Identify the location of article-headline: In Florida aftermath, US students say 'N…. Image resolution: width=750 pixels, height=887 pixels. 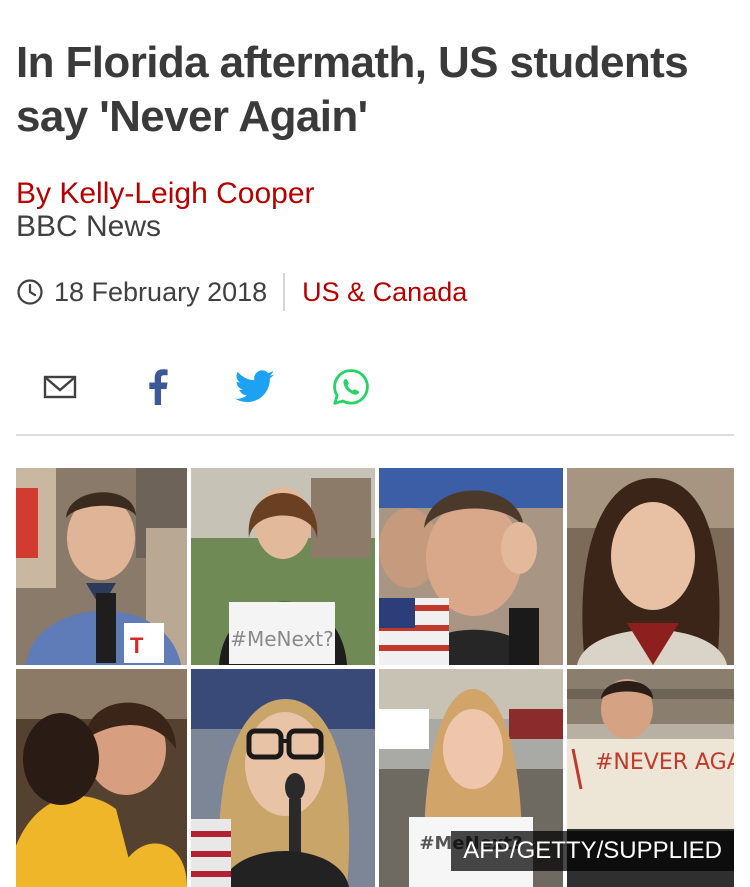
(352, 89).